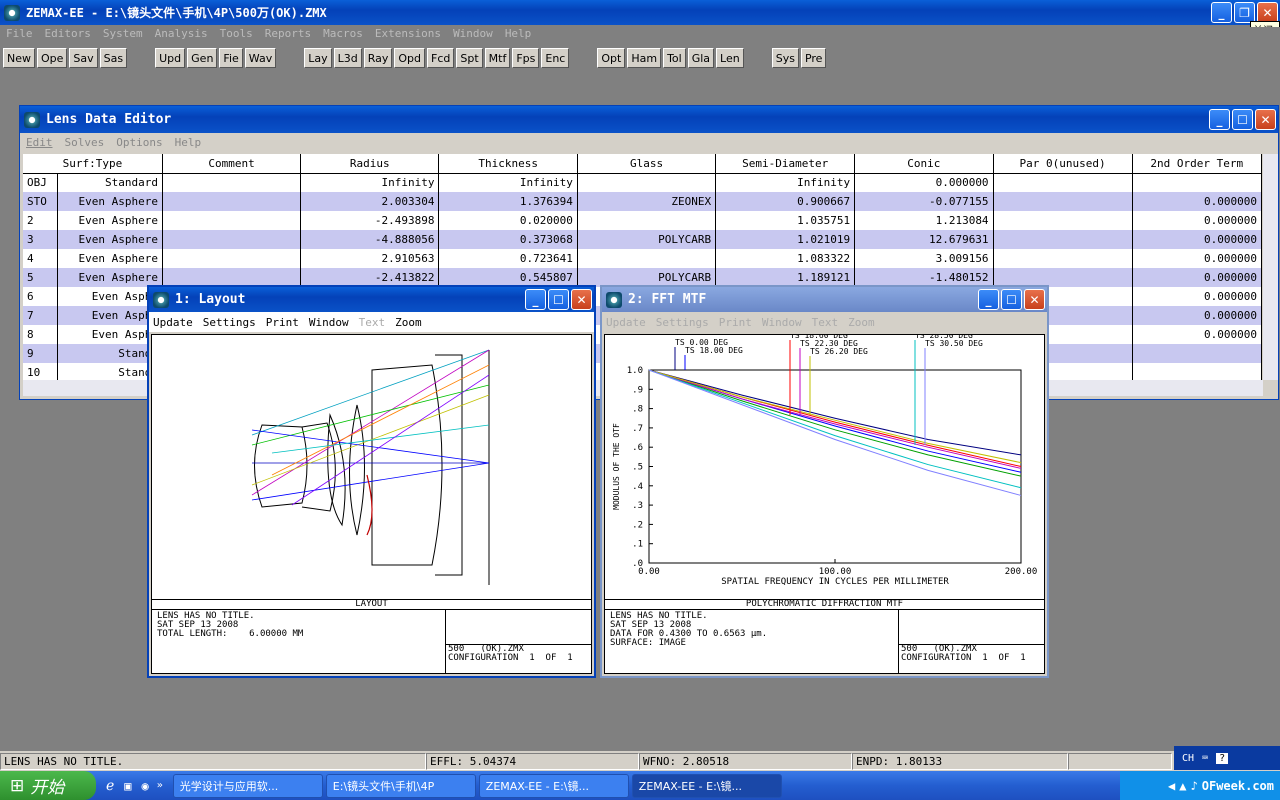 This screenshot has width=1280, height=800. What do you see at coordinates (145, 786) in the screenshot?
I see `media-icon: ◉` at bounding box center [145, 786].